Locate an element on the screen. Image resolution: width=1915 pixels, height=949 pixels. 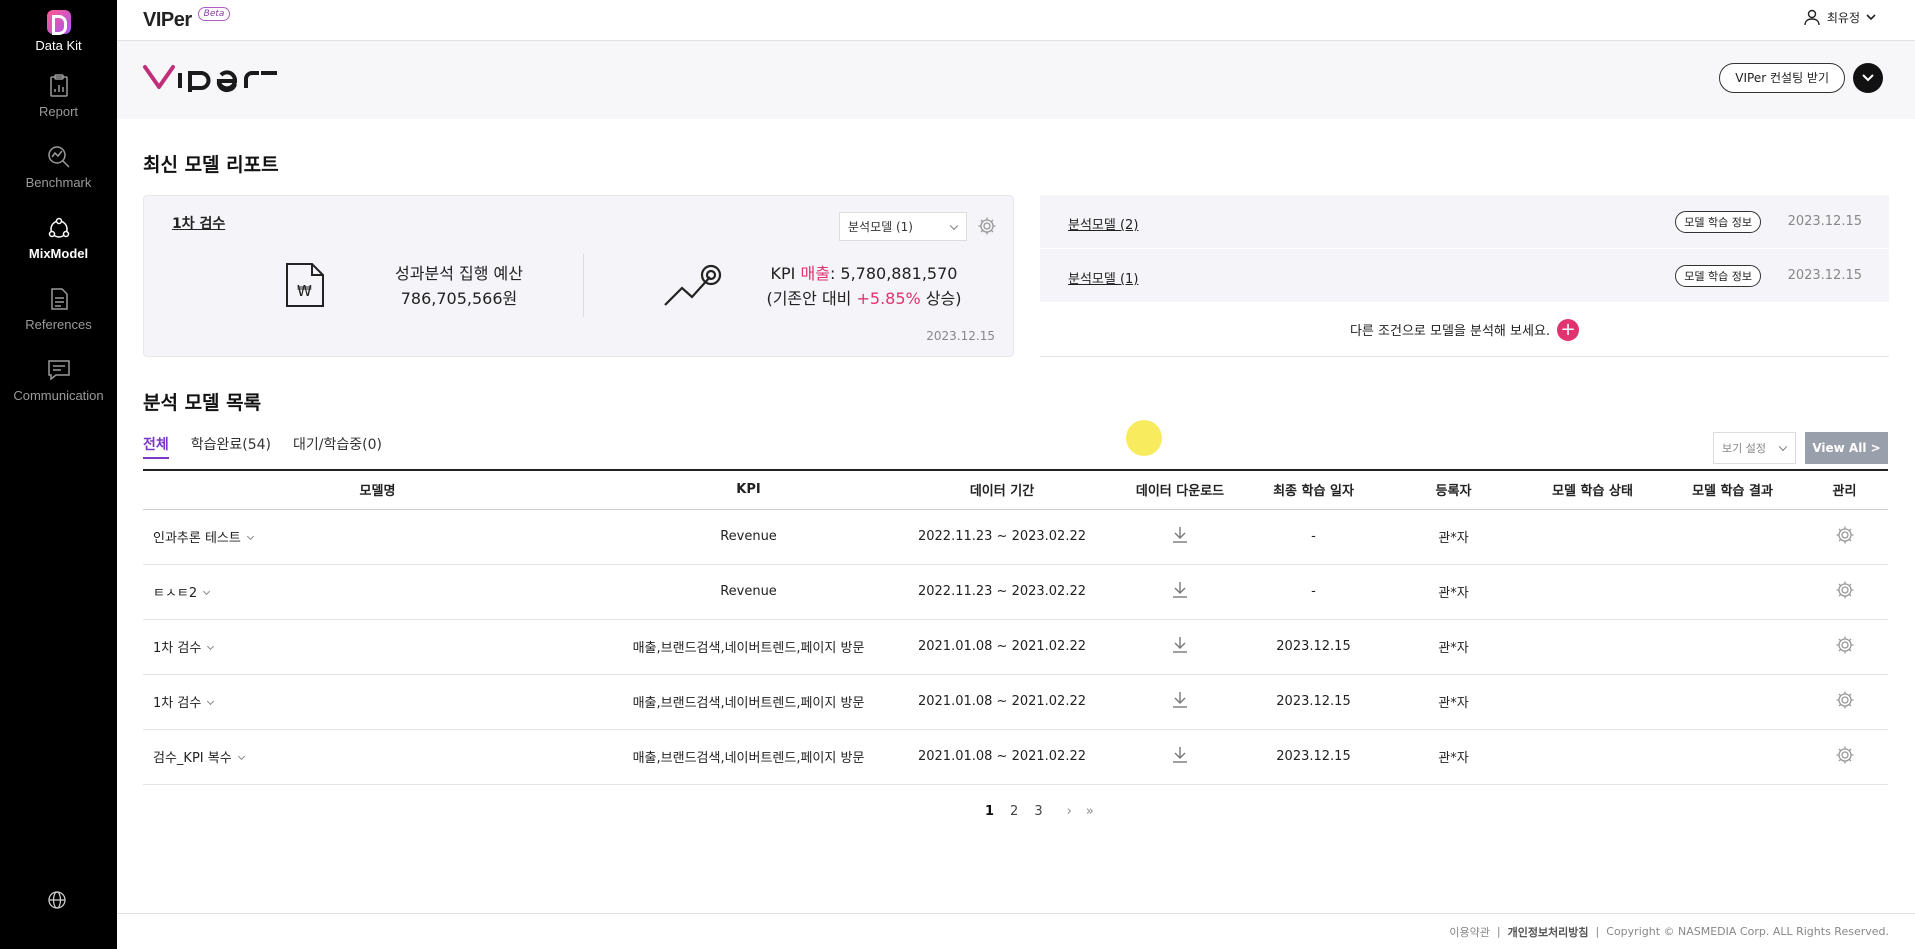
user-icon is located at coordinates (1812, 17).